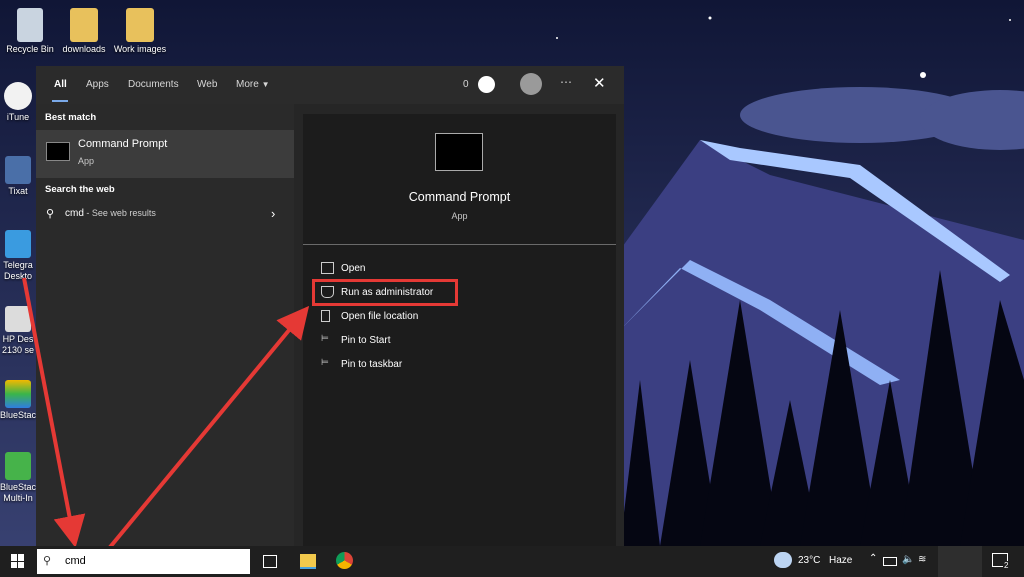 This screenshot has height=577, width=1024. Describe the element at coordinates (466, 84) in the screenshot. I see `rewards-points: 0` at that location.